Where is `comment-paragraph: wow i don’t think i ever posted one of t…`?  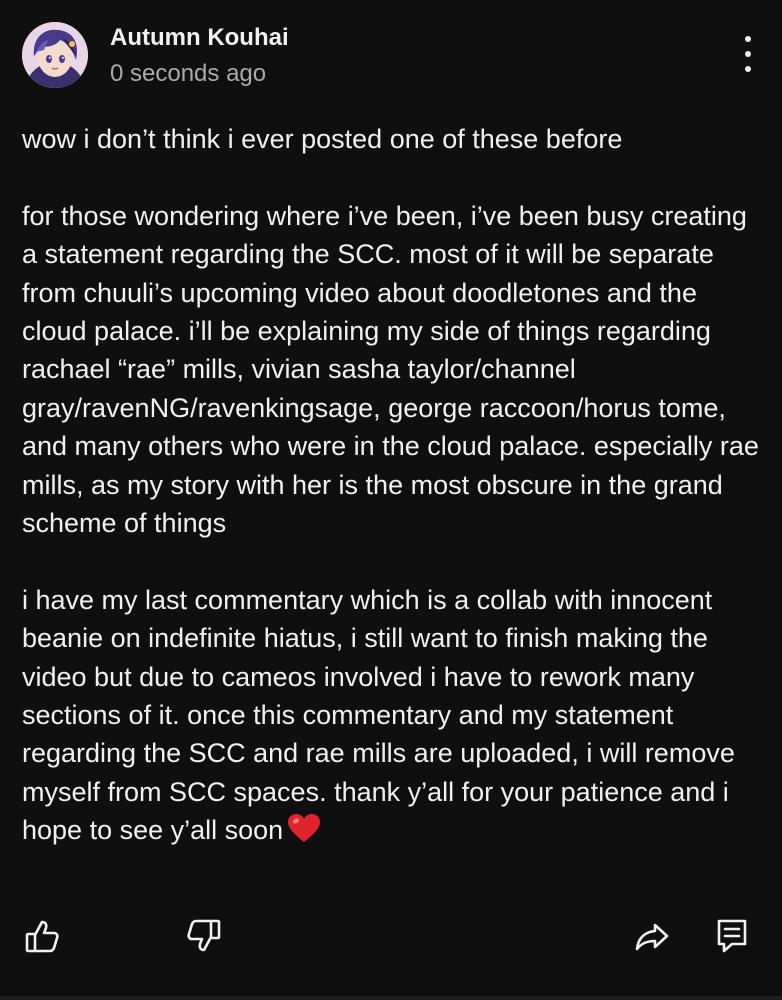
comment-paragraph: wow i don’t think i ever posted one of t… is located at coordinates (322, 139).